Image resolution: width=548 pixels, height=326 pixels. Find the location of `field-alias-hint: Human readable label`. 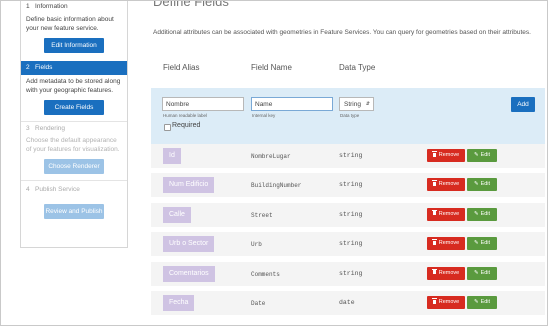

field-alias-hint: Human readable label is located at coordinates (185, 115).